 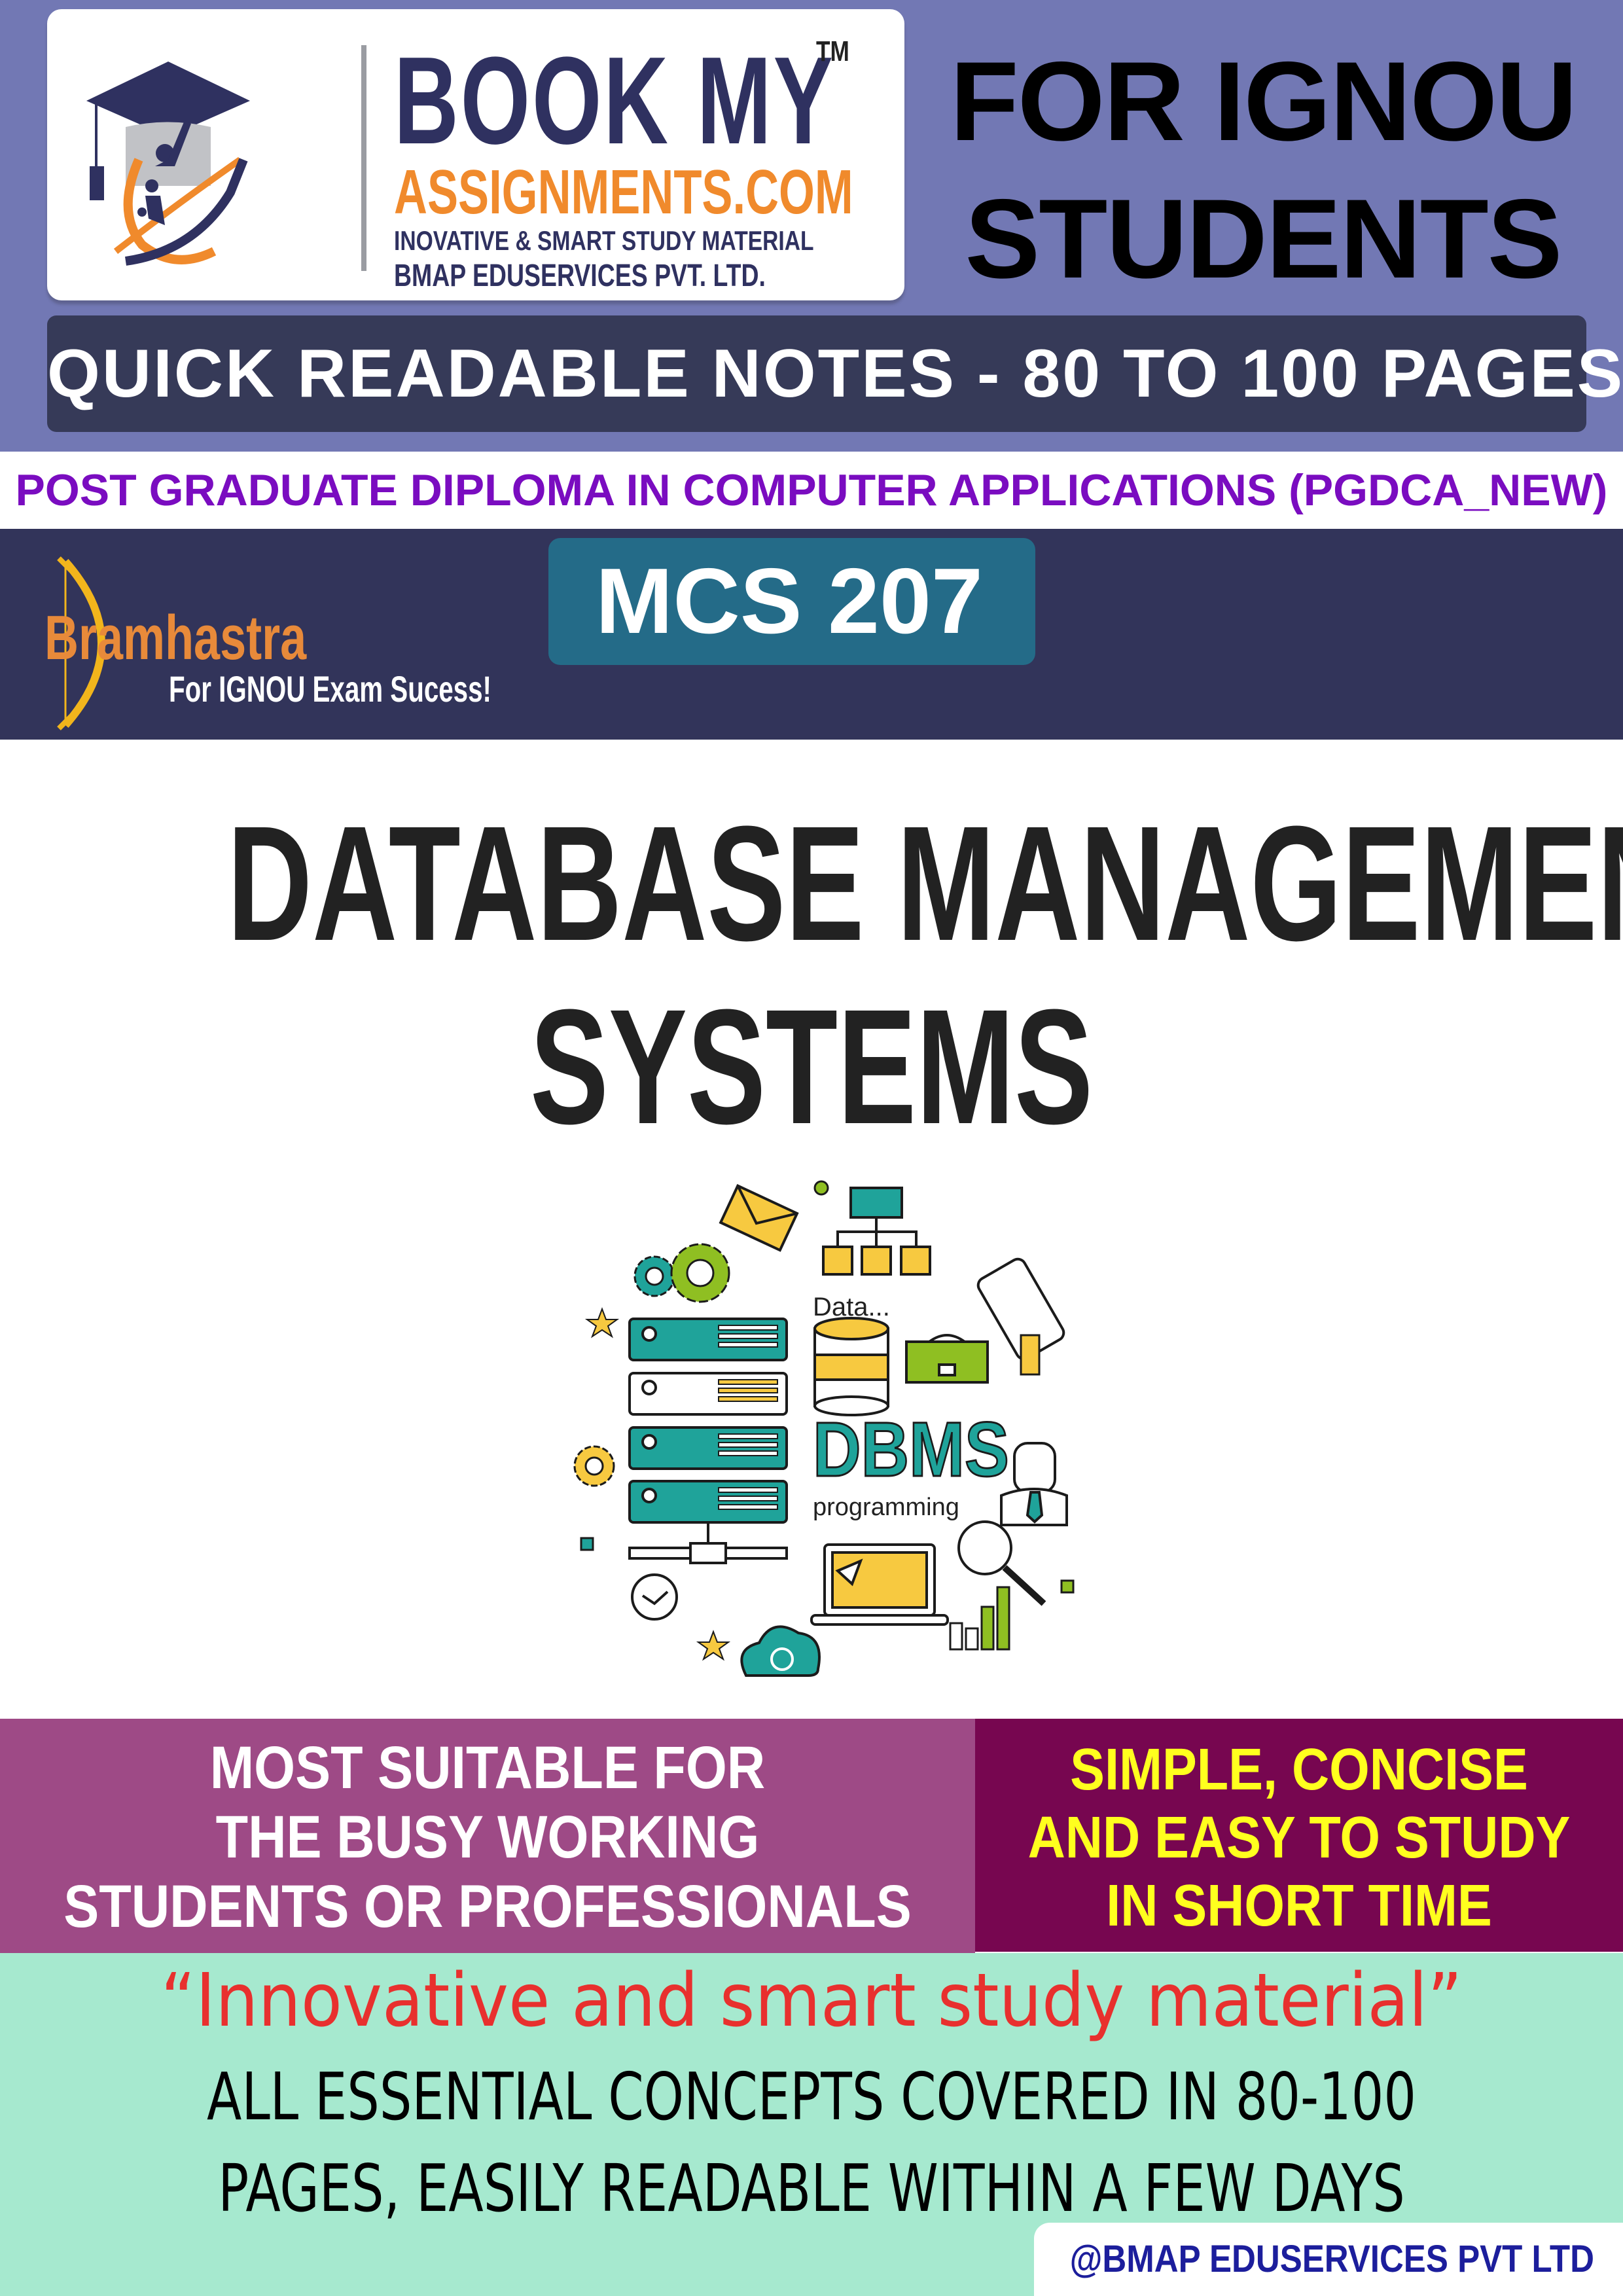 I want to click on illustration-caption-main: DBMS, so click(x=911, y=1450).